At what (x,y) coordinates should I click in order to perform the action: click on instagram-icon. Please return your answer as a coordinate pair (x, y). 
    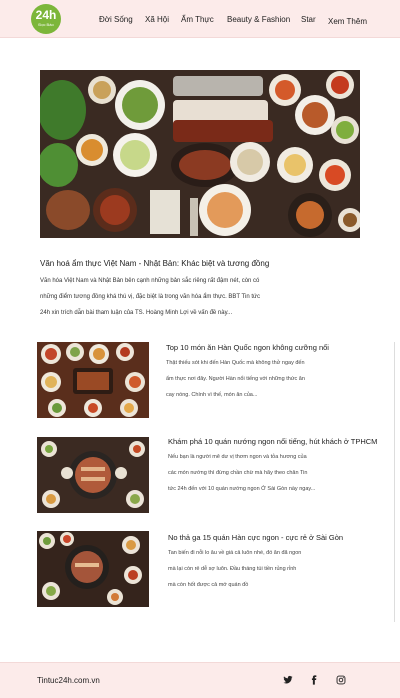
    Looking at the image, I should click on (341, 680).